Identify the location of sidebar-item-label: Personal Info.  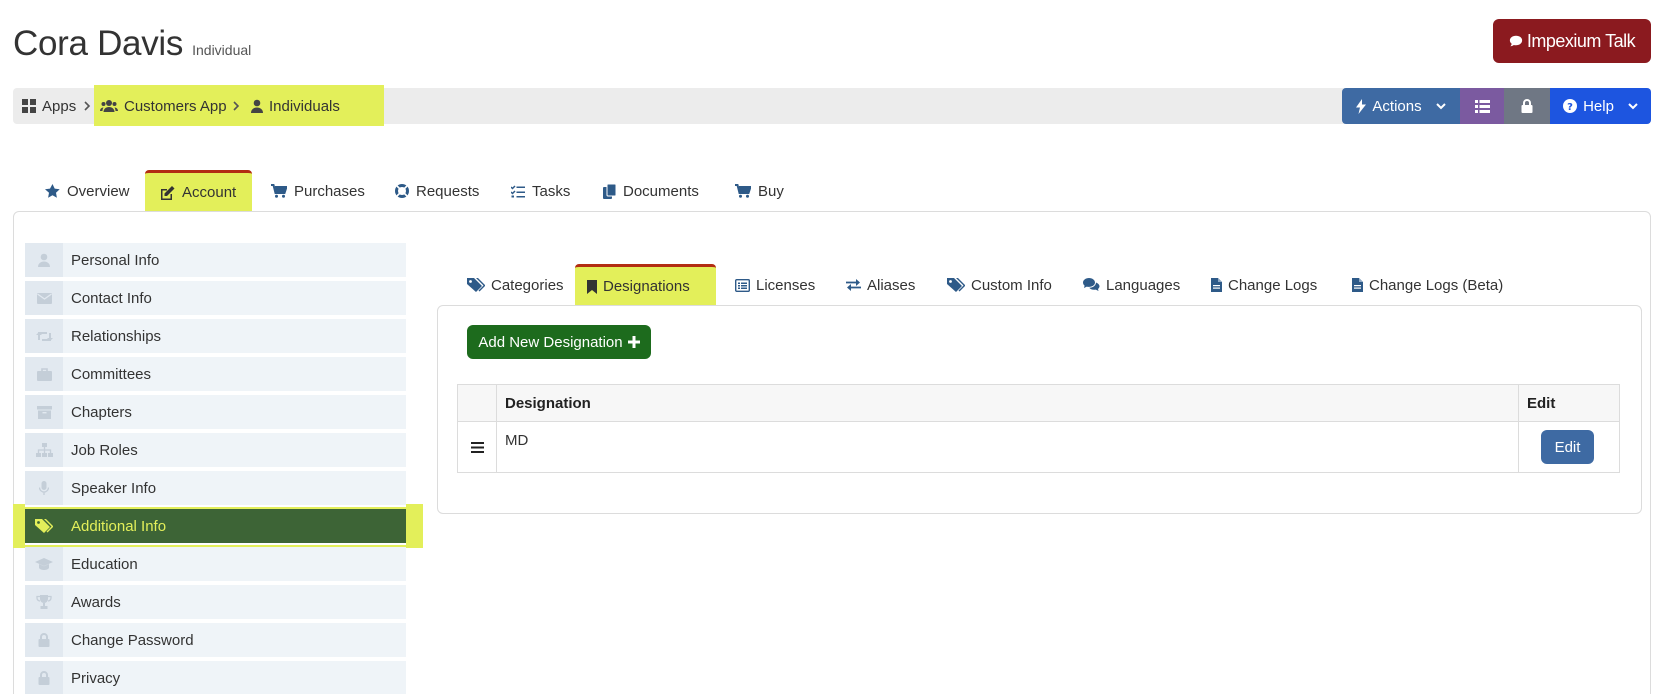
(115, 260).